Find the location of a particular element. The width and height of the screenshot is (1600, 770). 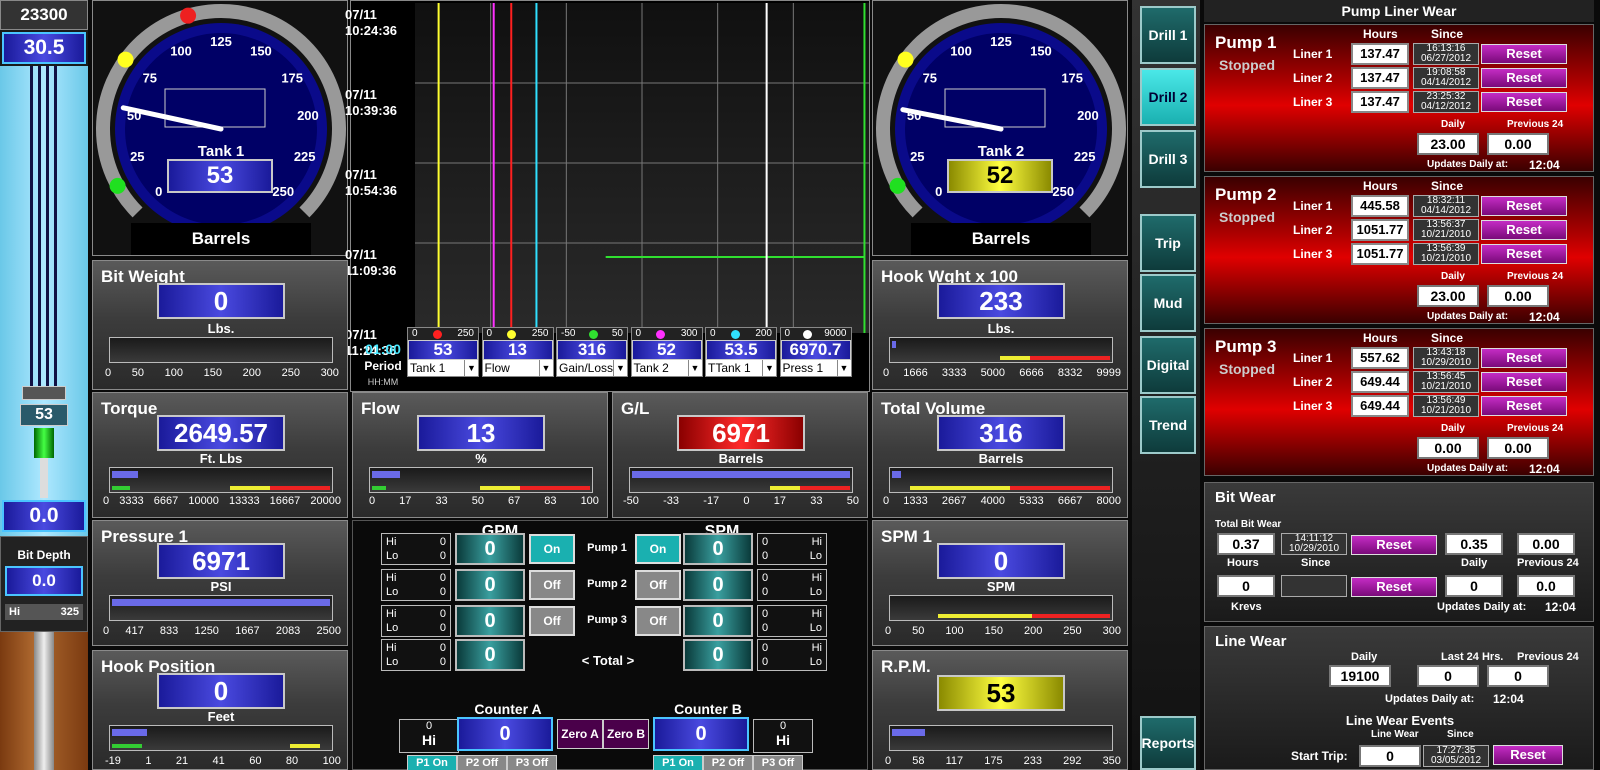

trace-select: Flow ▼ is located at coordinates (517, 368).